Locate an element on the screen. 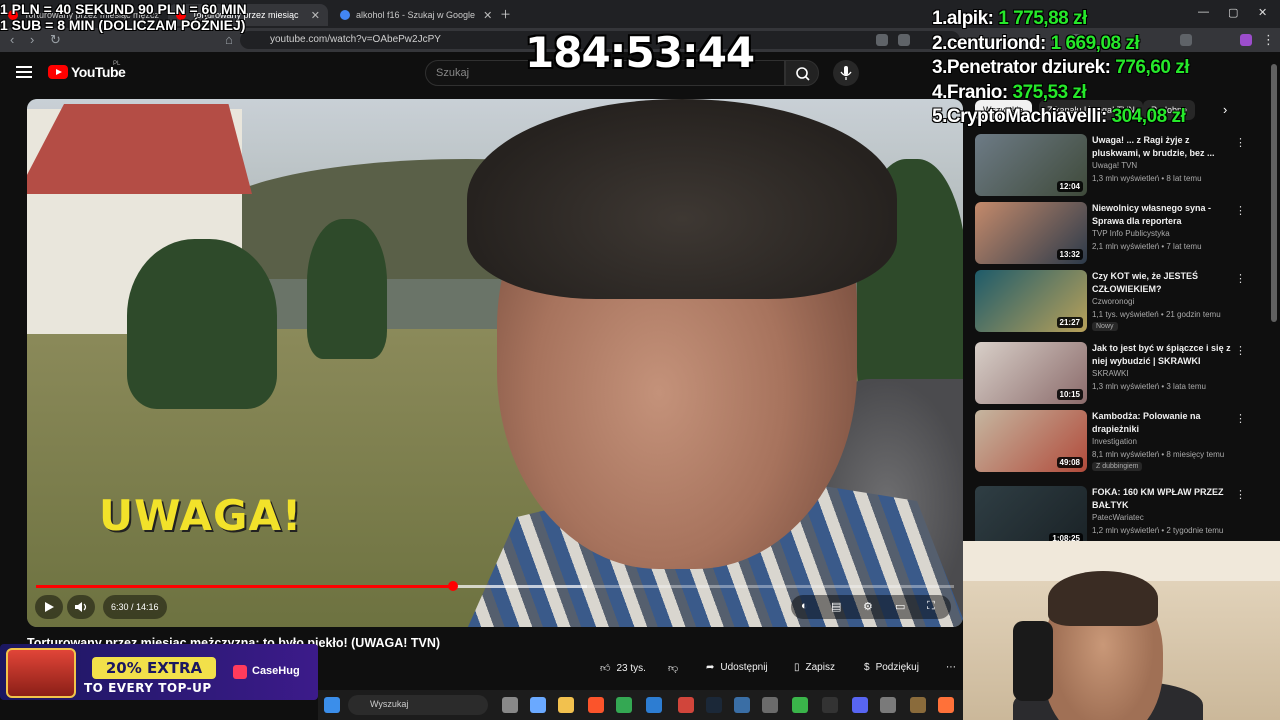  save-label: Zapisz is located at coordinates (820, 667).